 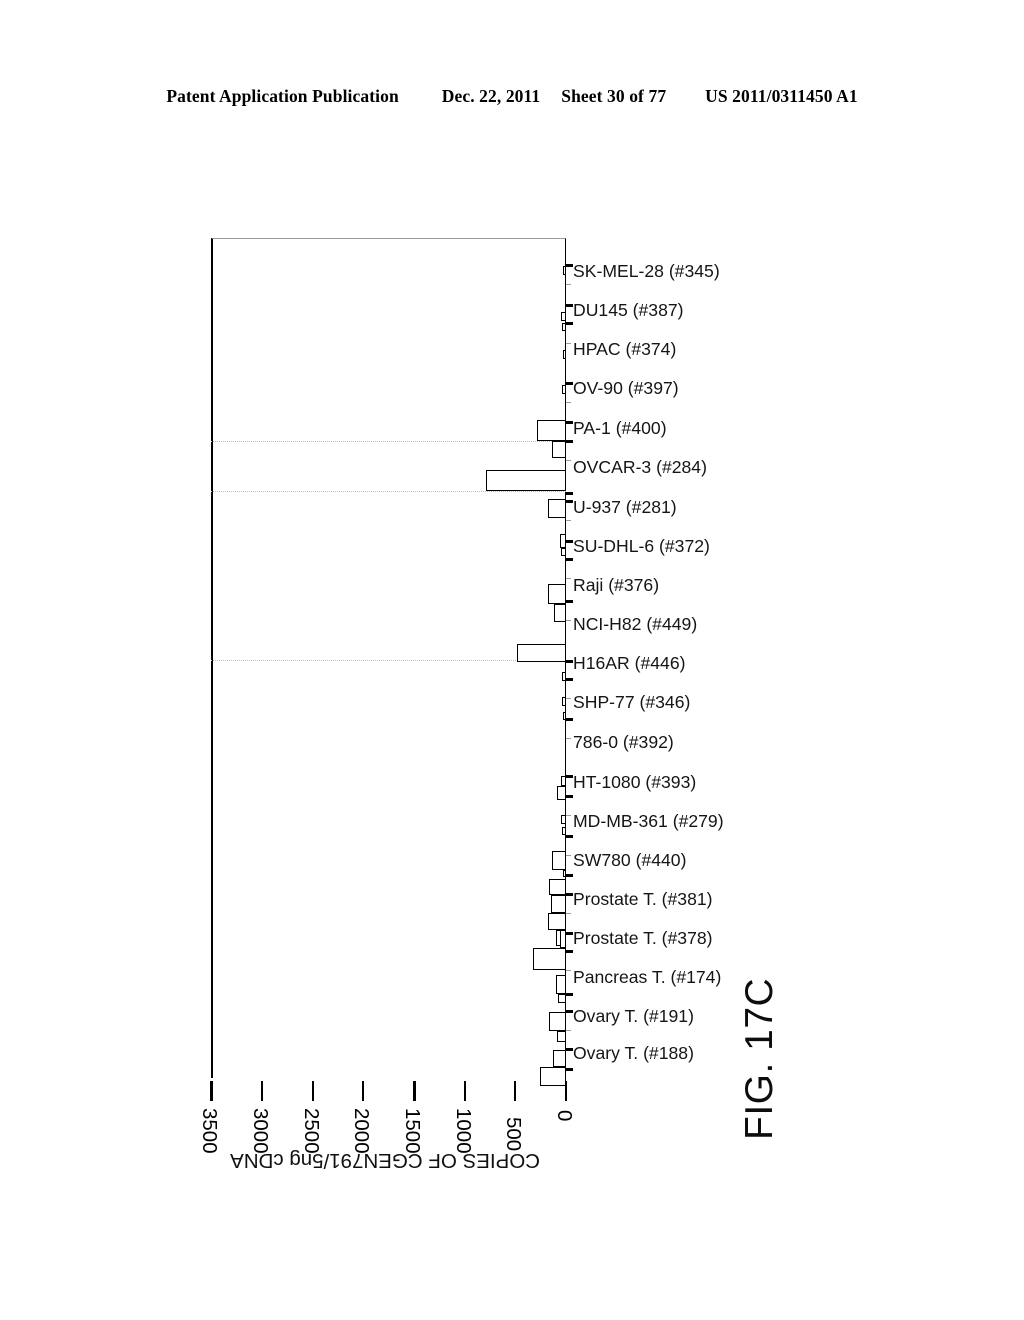 What do you see at coordinates (361, 1131) in the screenshot?
I see `value-label-2000: 2000` at bounding box center [361, 1131].